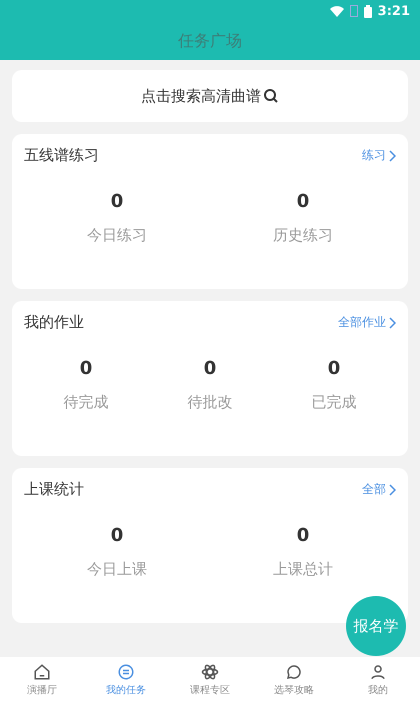 This screenshot has width=420, height=703. Describe the element at coordinates (378, 672) in the screenshot. I see `user-icon` at that location.